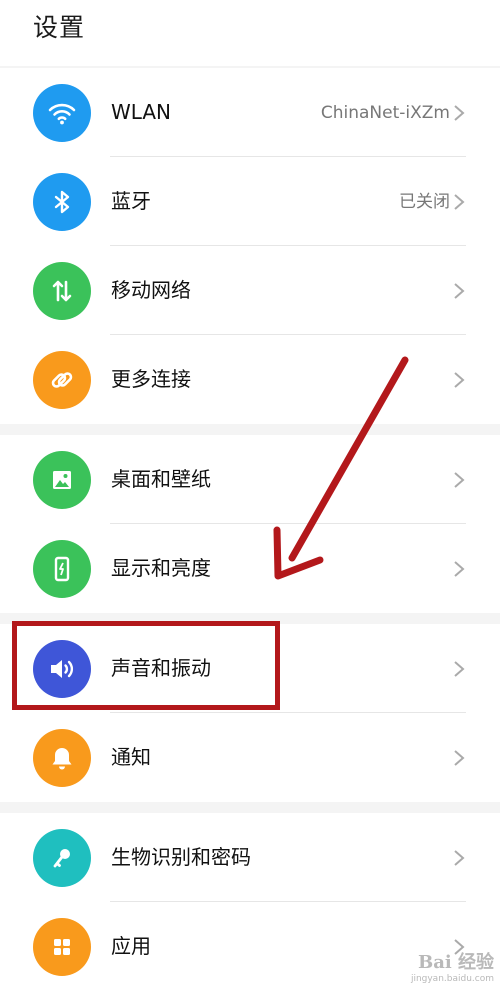 The image size is (500, 991). What do you see at coordinates (385, 113) in the screenshot?
I see `settings-row-value: ChinaNet-iXZm` at bounding box center [385, 113].